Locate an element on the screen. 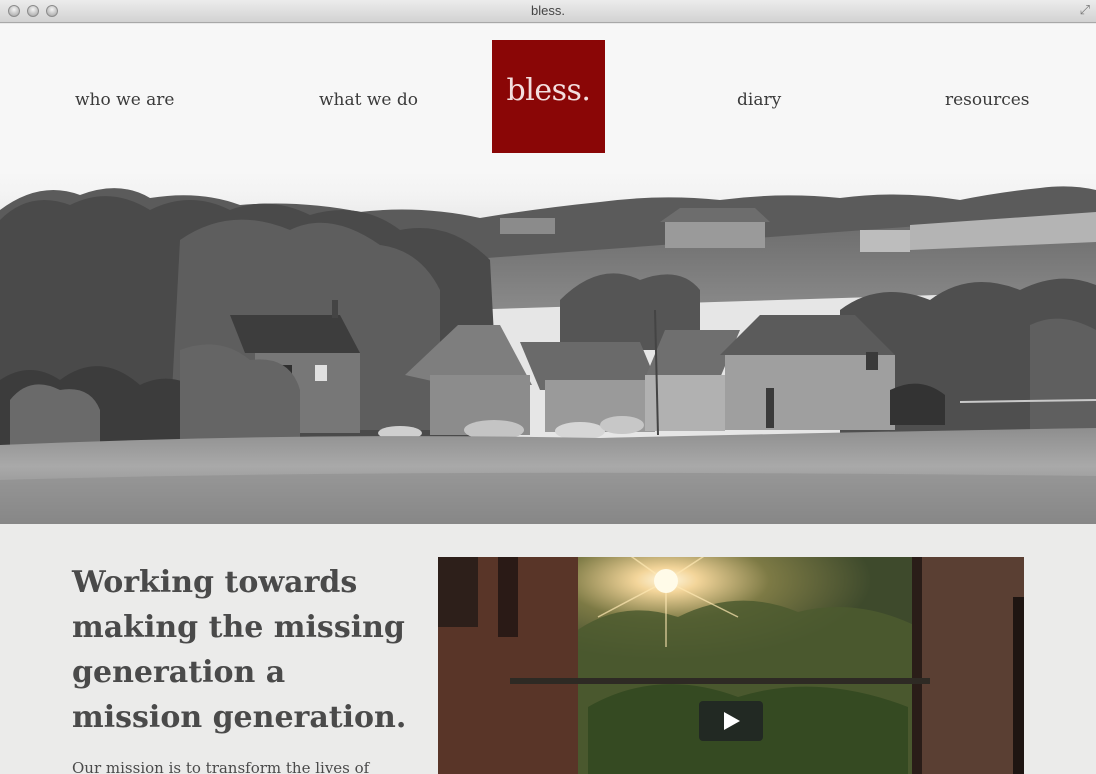 The width and height of the screenshot is (1096, 774). bless-logo: bless. is located at coordinates (548, 96).